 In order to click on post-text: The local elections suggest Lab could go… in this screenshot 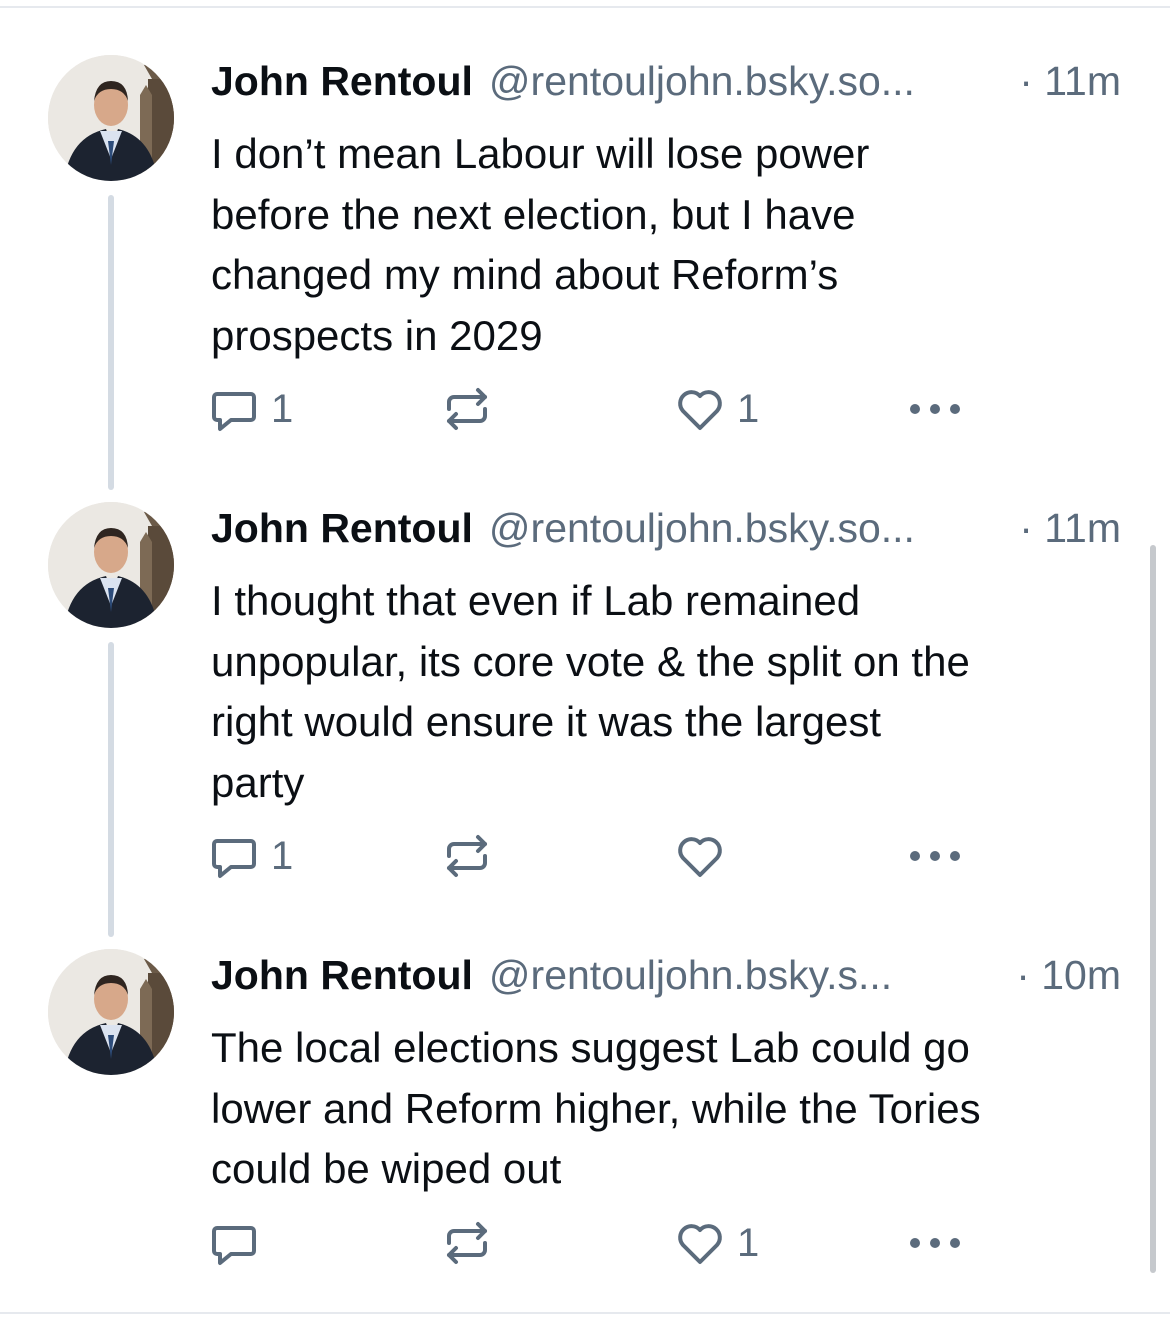, I will do `click(596, 1108)`.